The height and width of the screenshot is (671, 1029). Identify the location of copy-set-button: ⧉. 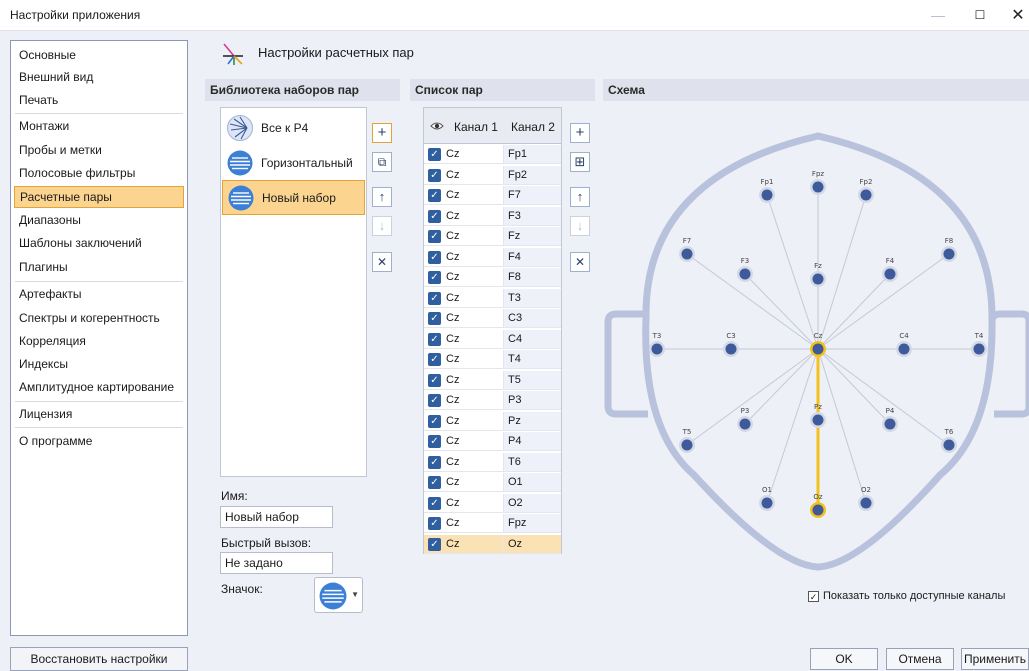
(382, 162).